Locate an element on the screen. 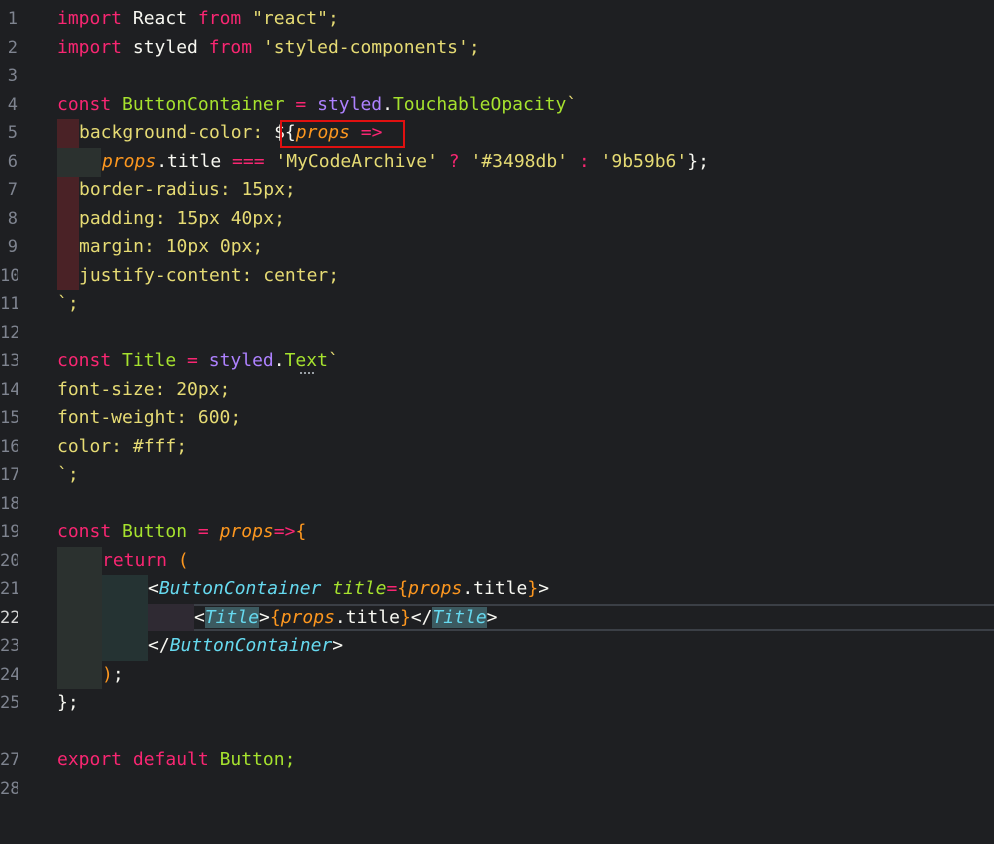 Image resolution: width=994 pixels, height=844 pixels. lint-squiggle is located at coordinates (307, 373).